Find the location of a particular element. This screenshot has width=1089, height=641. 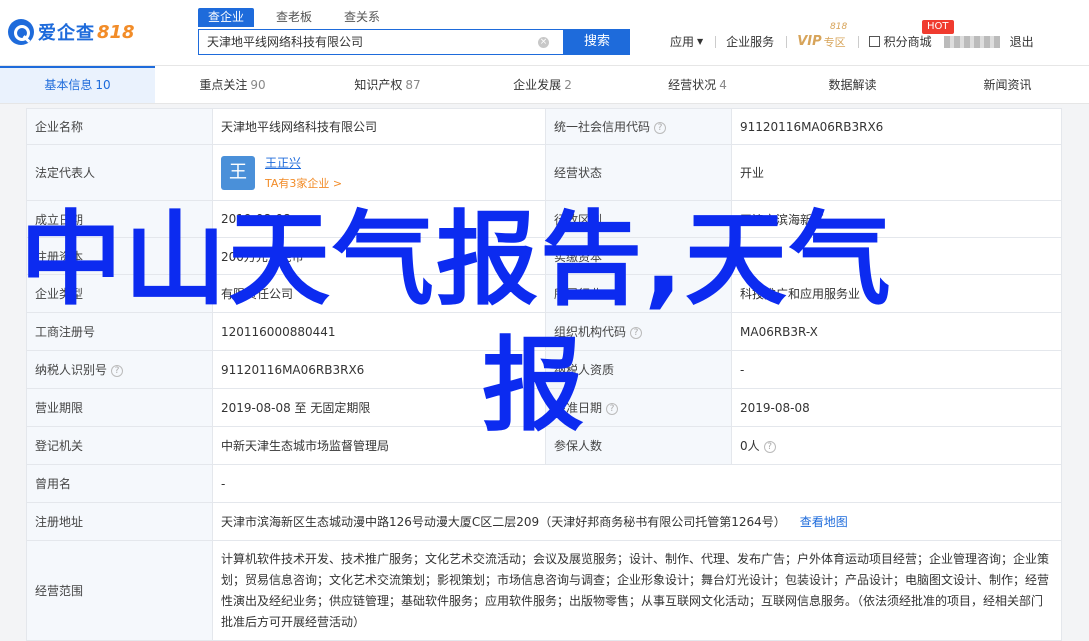

founded-value: 2019-08-08 is located at coordinates (379, 219).